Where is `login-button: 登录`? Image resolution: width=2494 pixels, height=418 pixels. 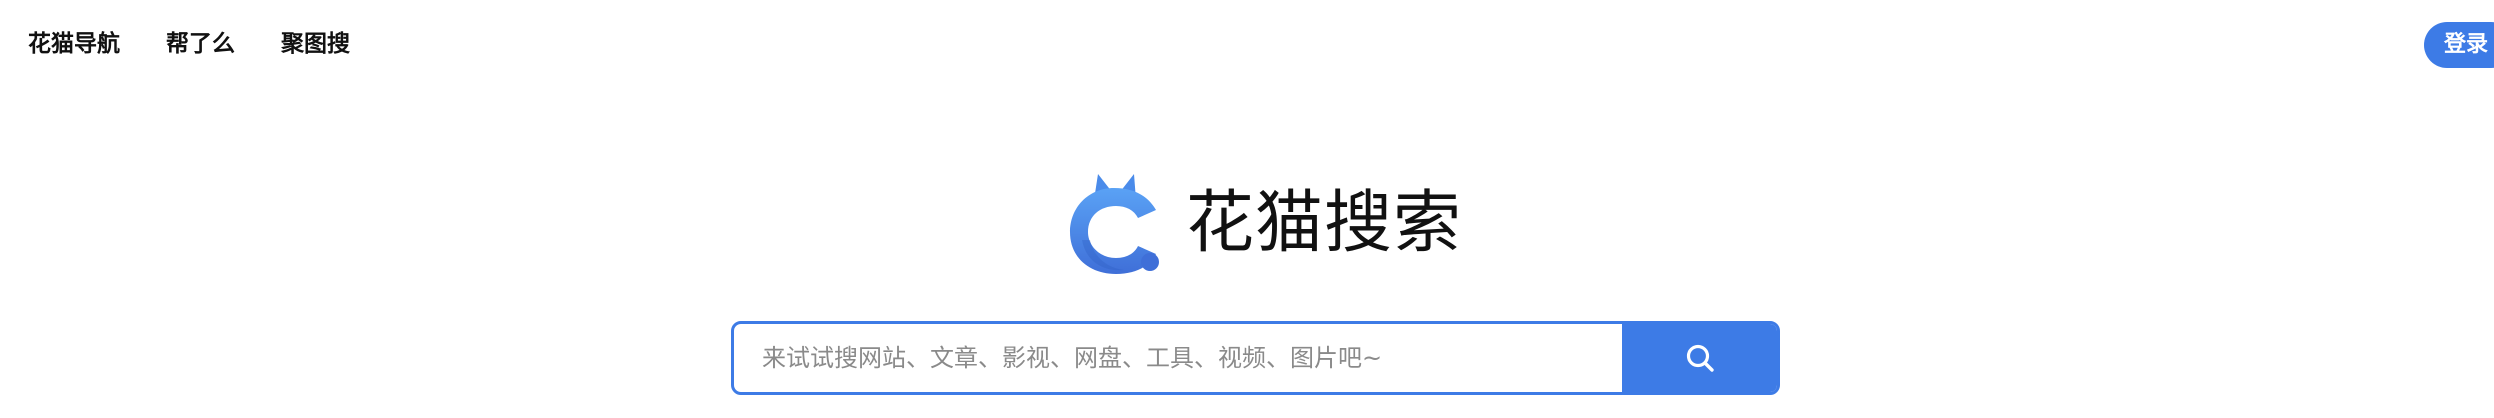 login-button: 登录 is located at coordinates (2459, 45).